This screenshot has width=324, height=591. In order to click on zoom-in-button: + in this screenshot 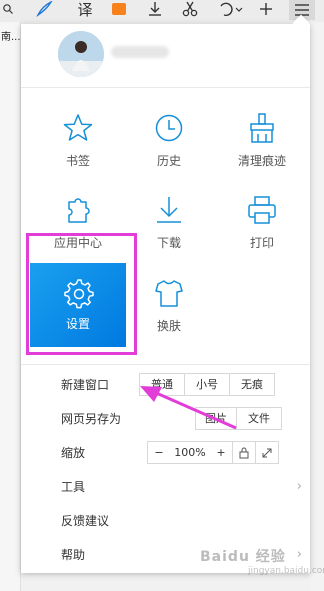, I will do `click(221, 452)`.